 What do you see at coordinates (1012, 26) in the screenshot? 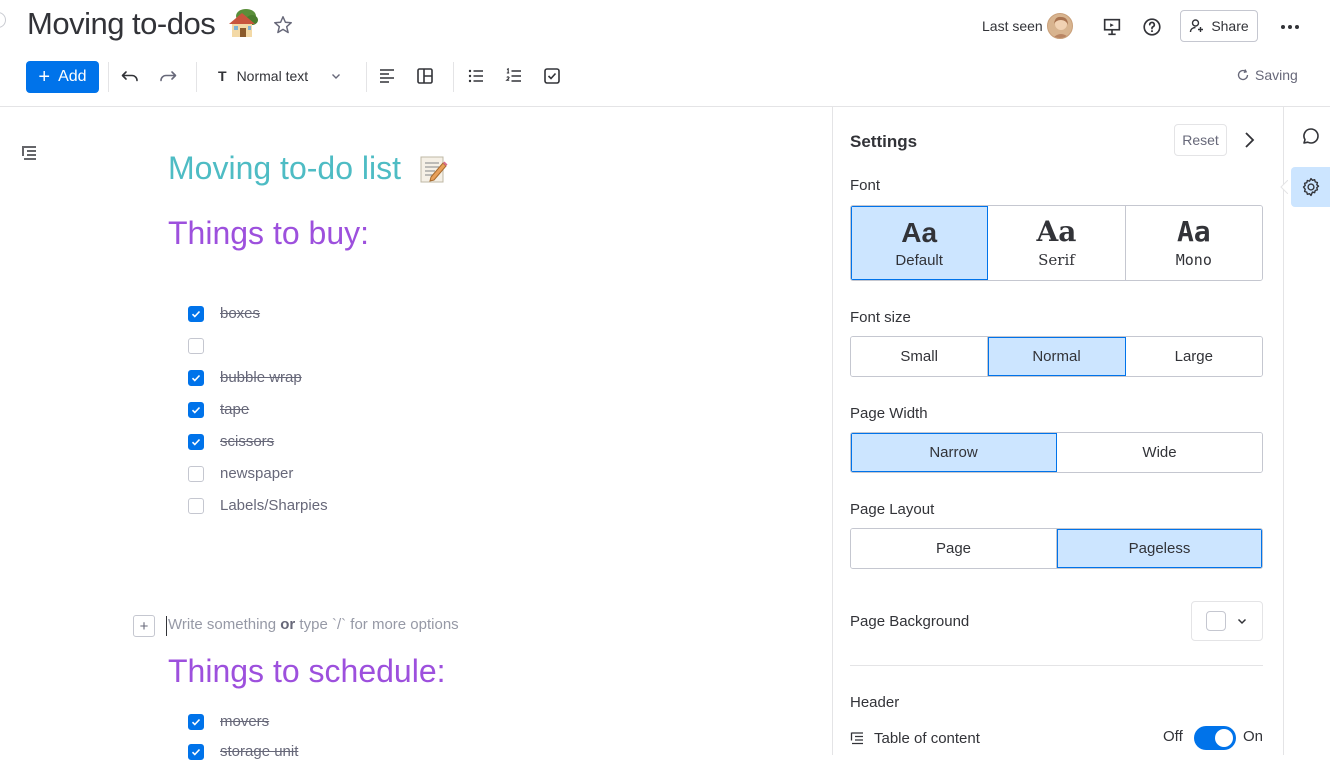
I see `last-seen-label: Last seen` at bounding box center [1012, 26].